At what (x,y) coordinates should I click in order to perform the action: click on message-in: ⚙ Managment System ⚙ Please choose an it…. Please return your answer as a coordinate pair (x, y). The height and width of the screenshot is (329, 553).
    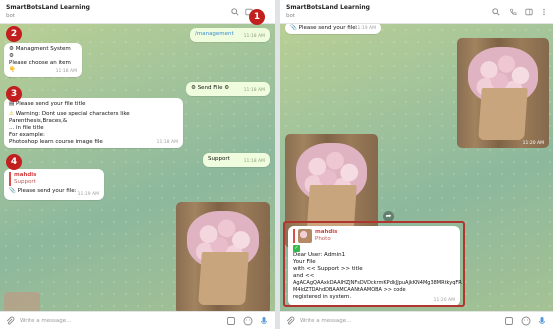
    Looking at the image, I should click on (43, 61).